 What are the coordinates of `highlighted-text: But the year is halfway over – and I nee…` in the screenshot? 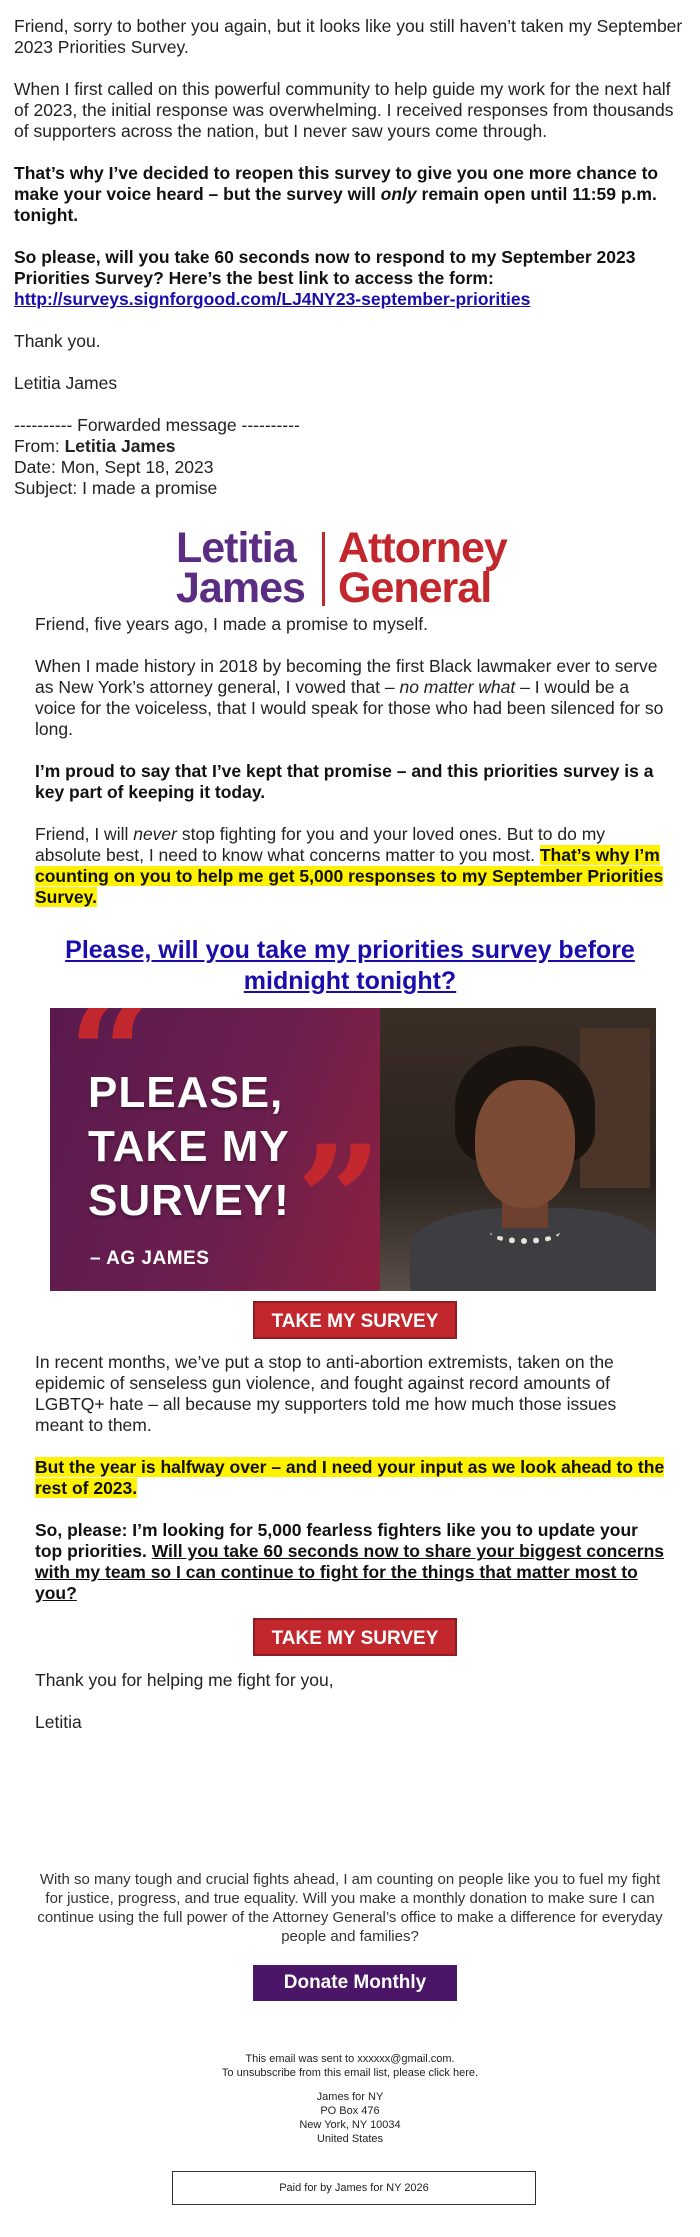 It's located at (350, 1477).